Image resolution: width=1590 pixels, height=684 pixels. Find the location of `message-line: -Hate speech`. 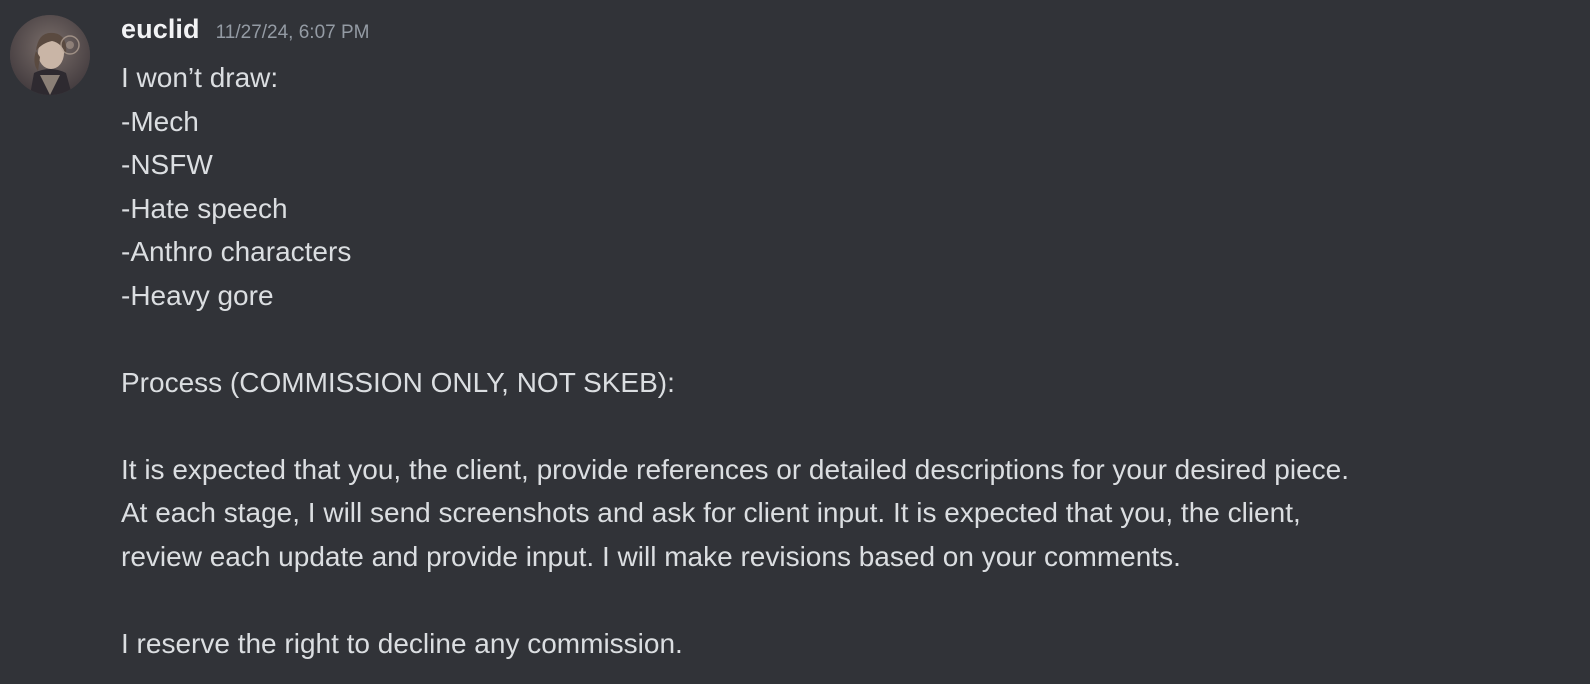

message-line: -Hate speech is located at coordinates (204, 208).